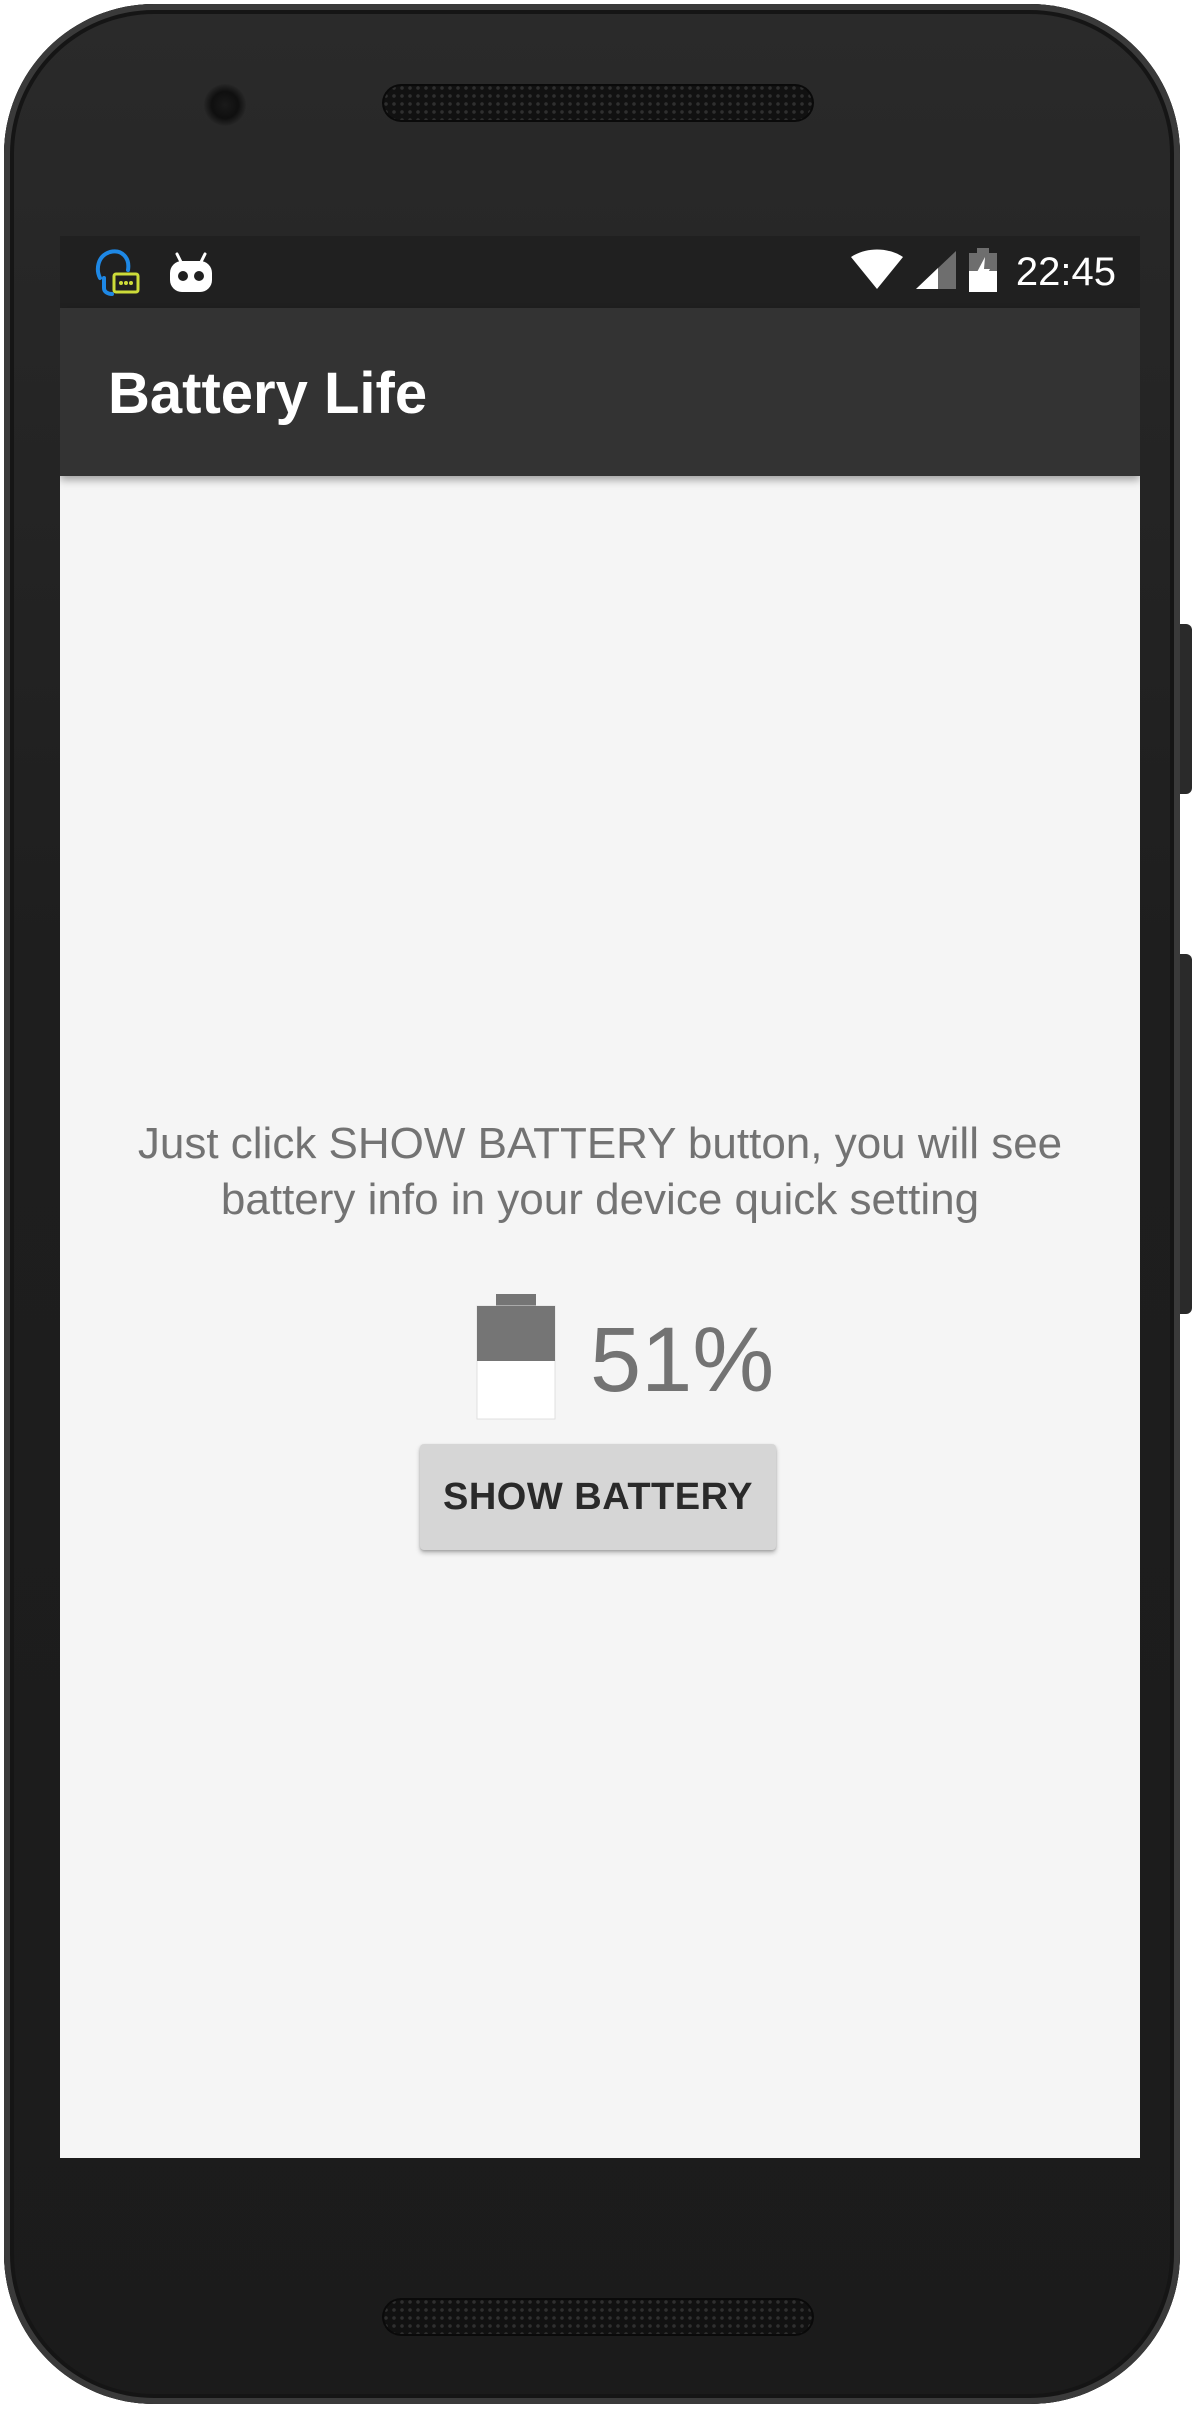  I want to click on battery-percent: 51%, so click(682, 1360).